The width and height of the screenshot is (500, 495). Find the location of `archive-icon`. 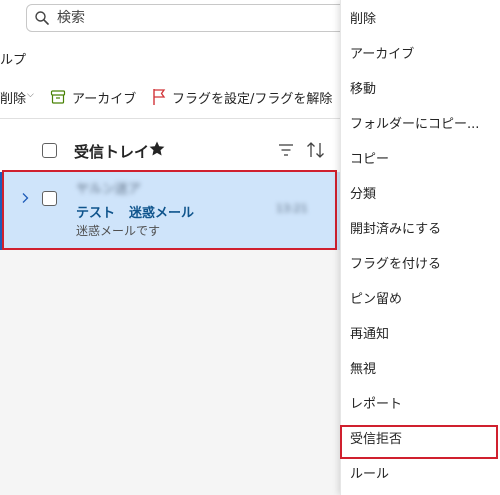

archive-icon is located at coordinates (58, 97).